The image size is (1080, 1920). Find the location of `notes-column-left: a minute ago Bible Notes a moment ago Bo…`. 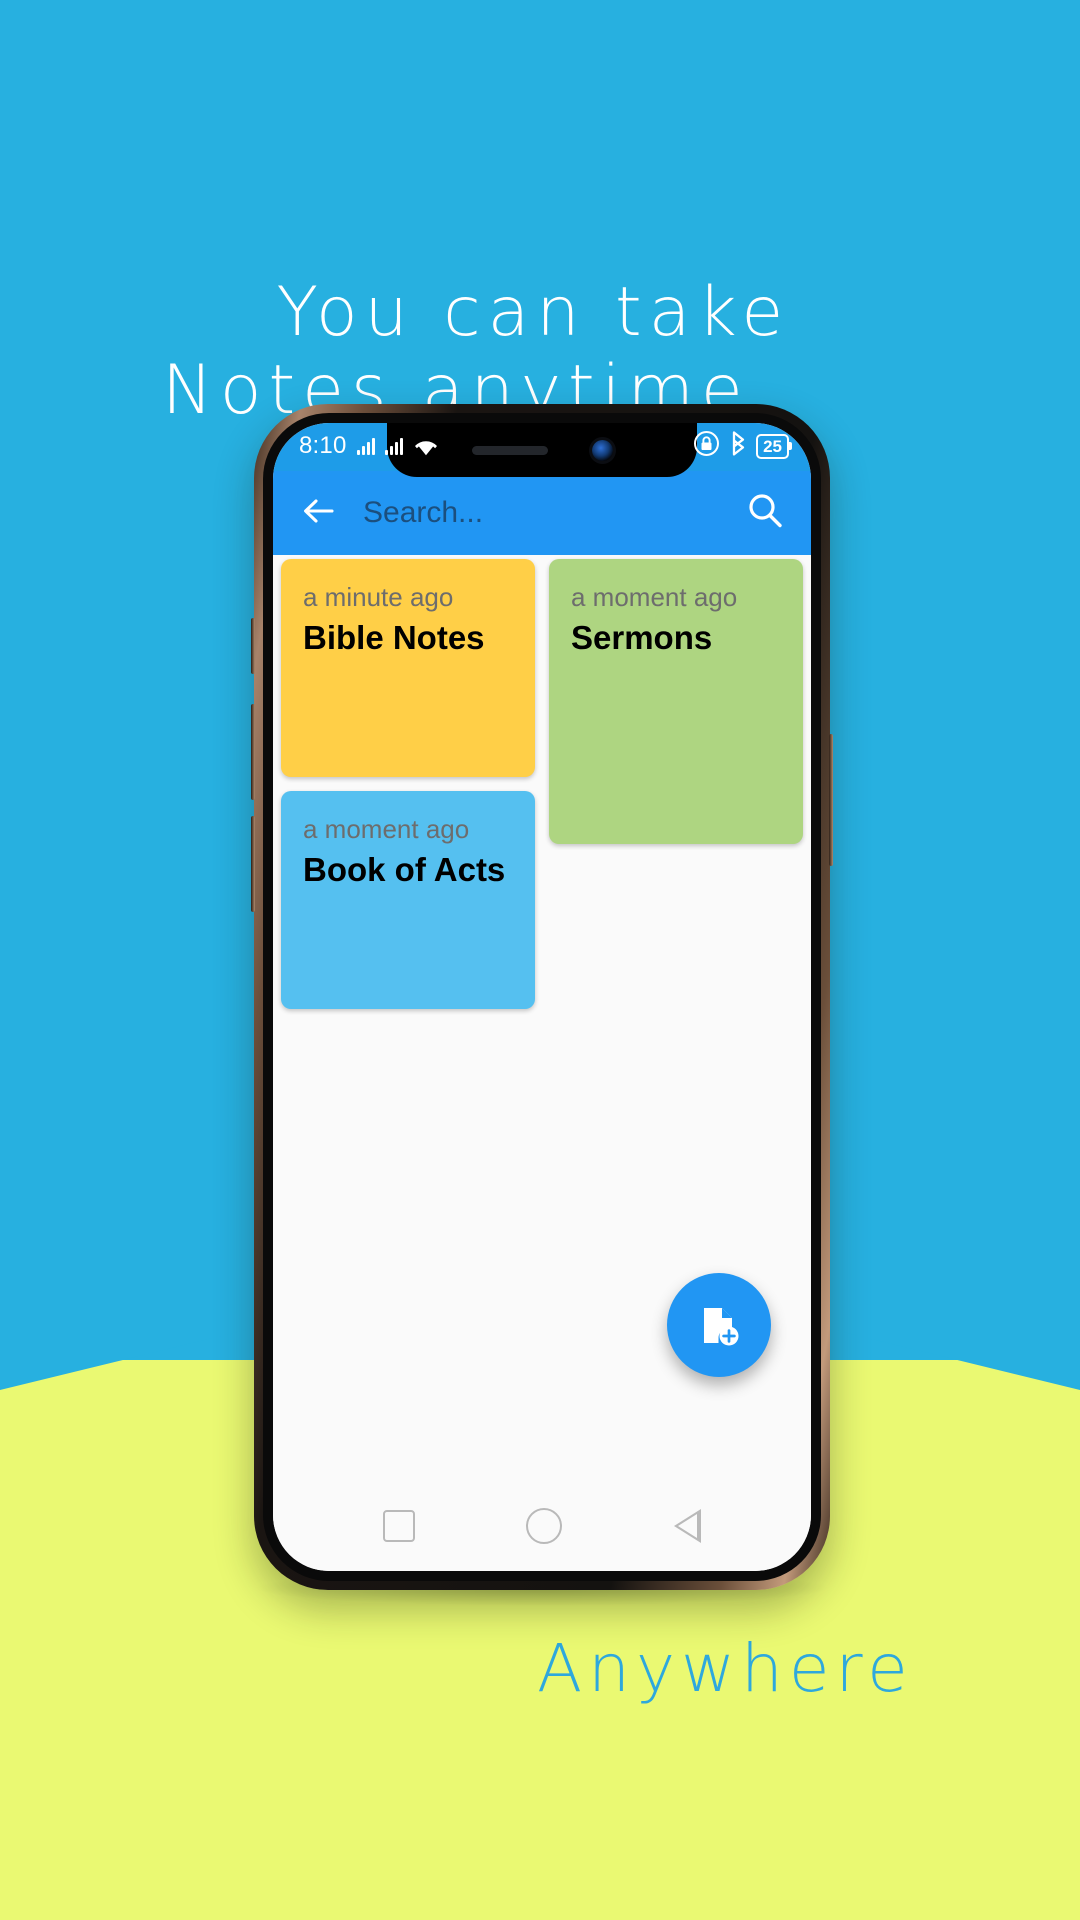

notes-column-left: a minute ago Bible Notes a moment ago Bo… is located at coordinates (408, 784).